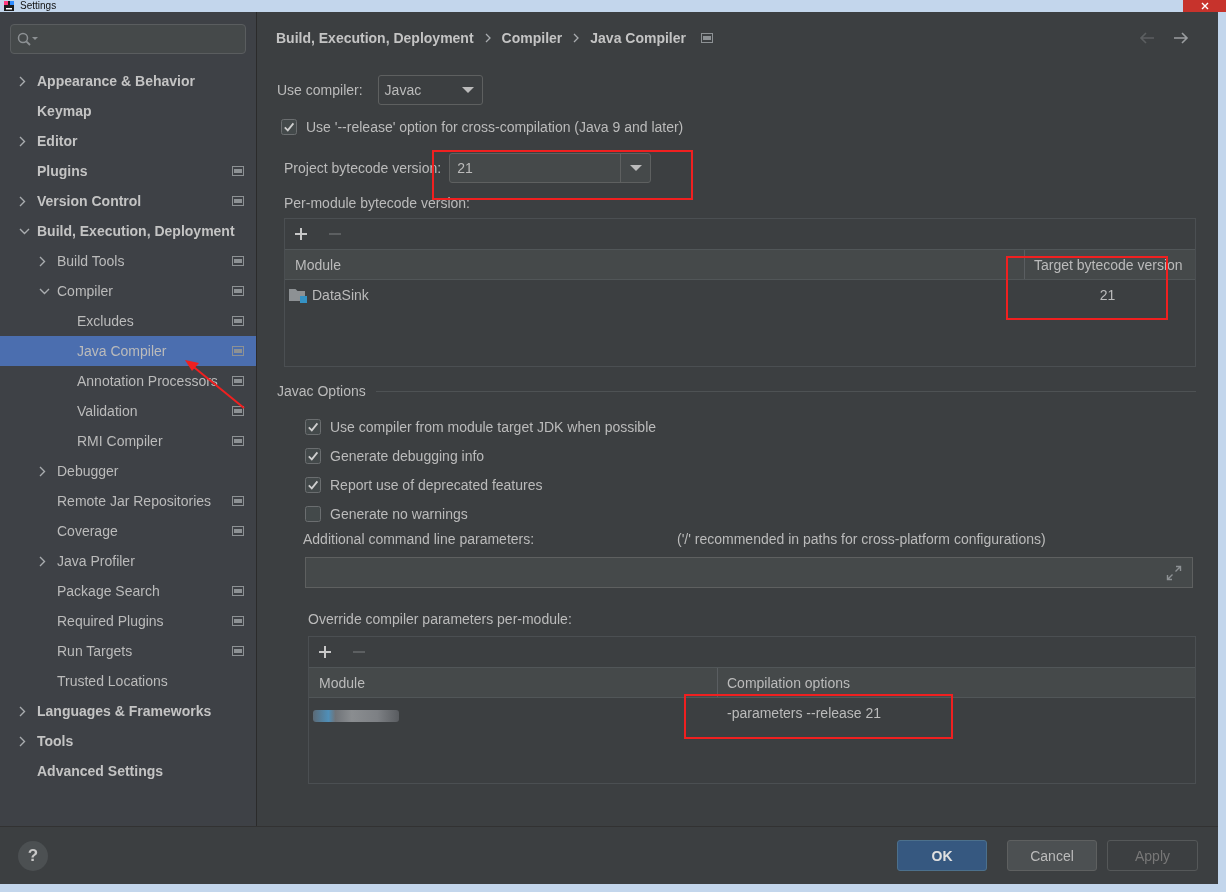 This screenshot has height=892, width=1226. I want to click on sidebar-item: Run Targets, so click(128, 651).